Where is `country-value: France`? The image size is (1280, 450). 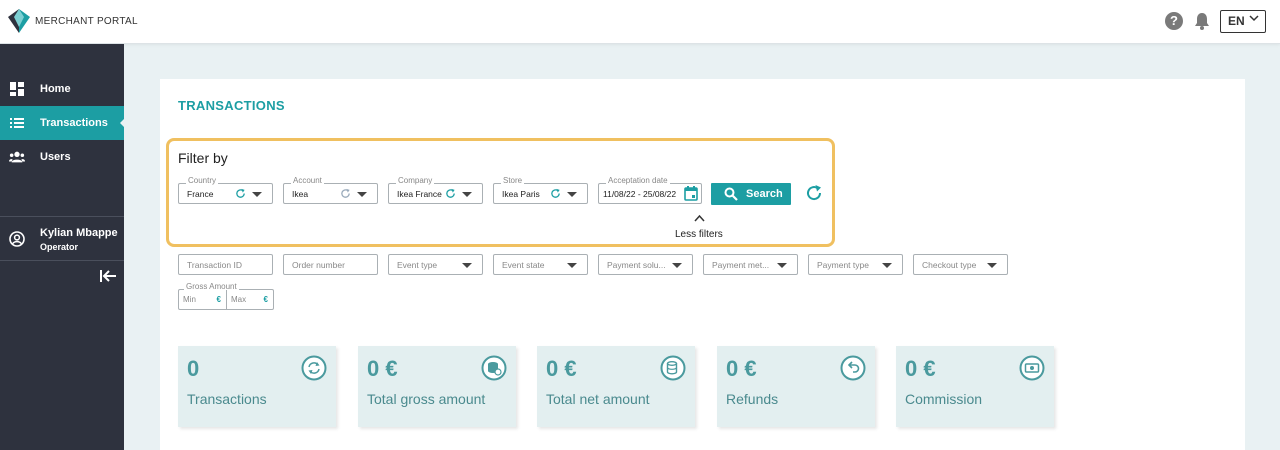
country-value: France is located at coordinates (200, 194).